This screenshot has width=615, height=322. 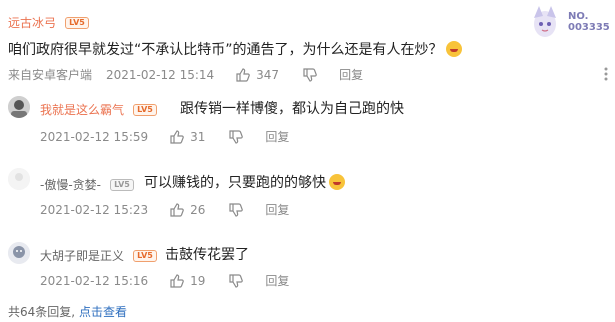 I want to click on like-button: 19, so click(x=187, y=281).